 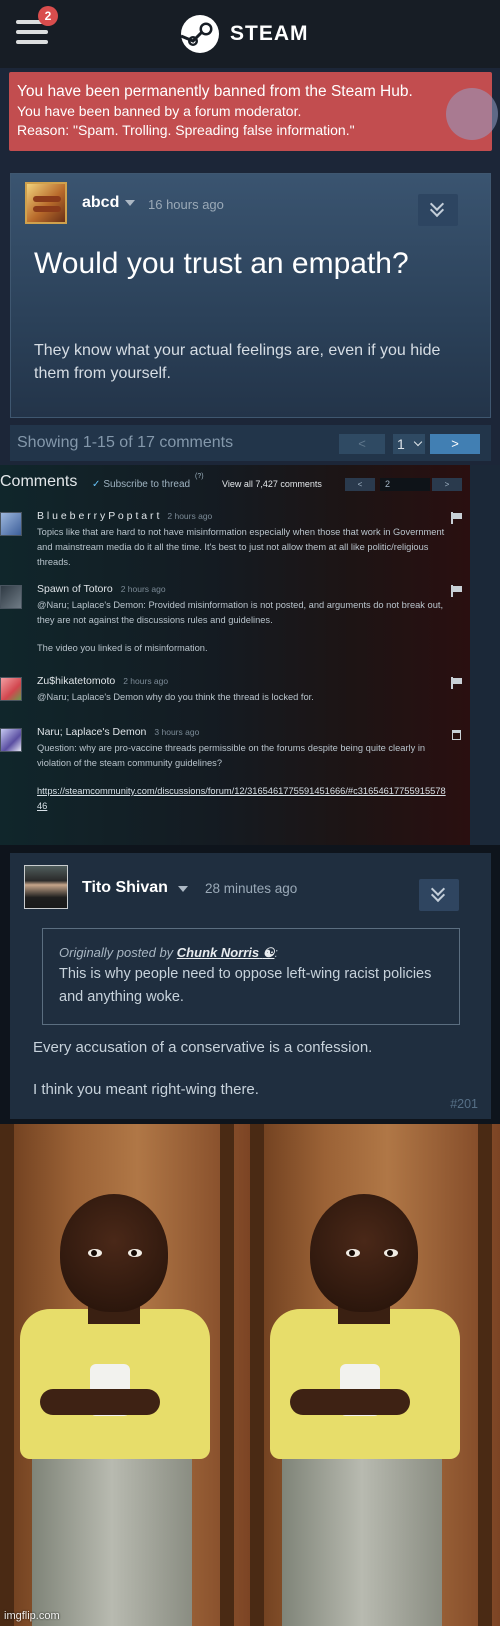 I want to click on thread-prev-button: <, so click(x=360, y=484).